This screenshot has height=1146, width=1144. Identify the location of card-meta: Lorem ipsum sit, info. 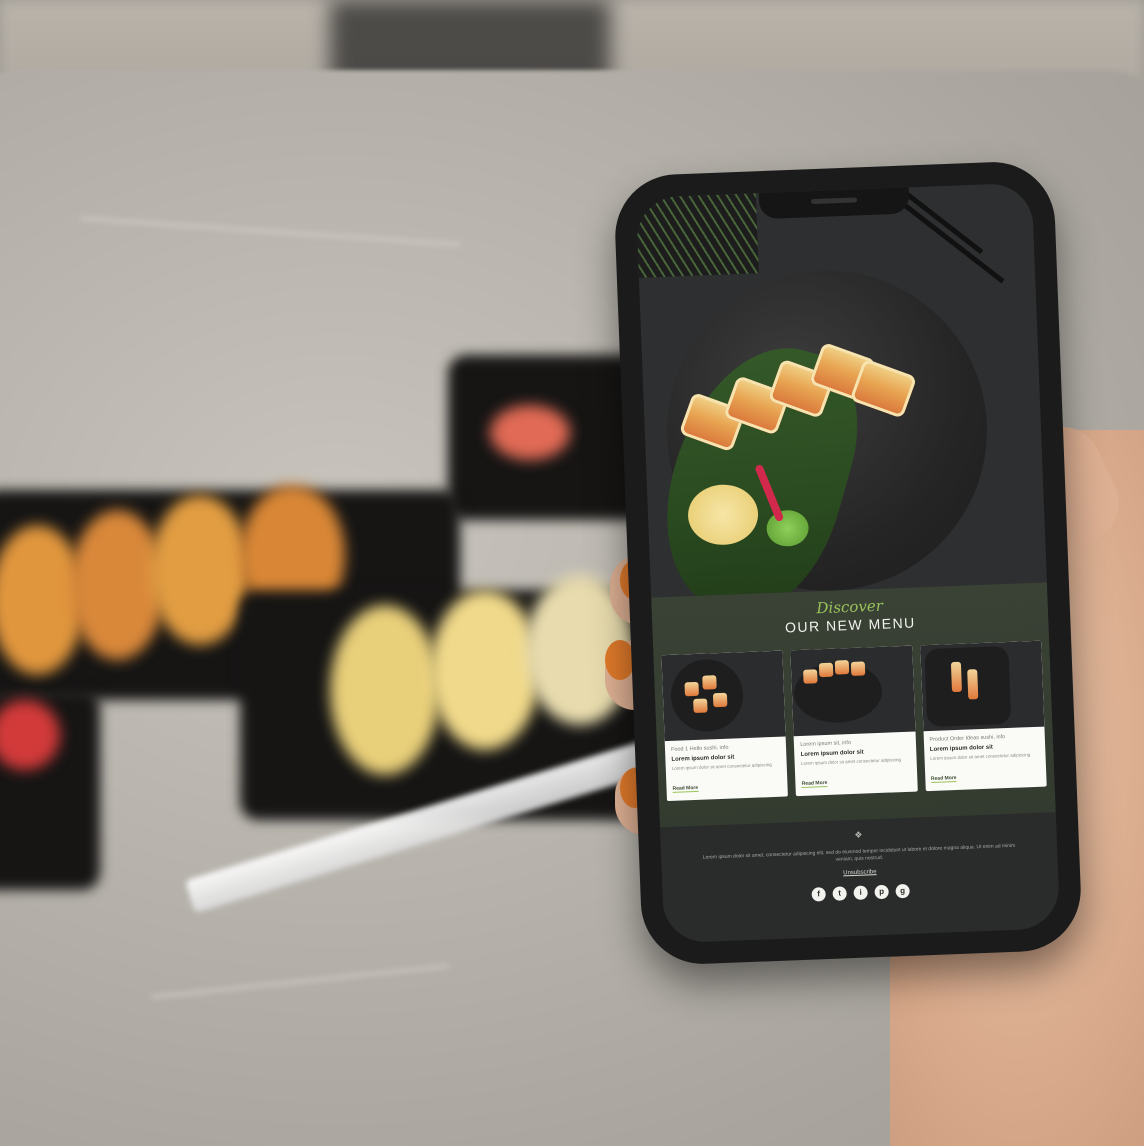
(826, 744).